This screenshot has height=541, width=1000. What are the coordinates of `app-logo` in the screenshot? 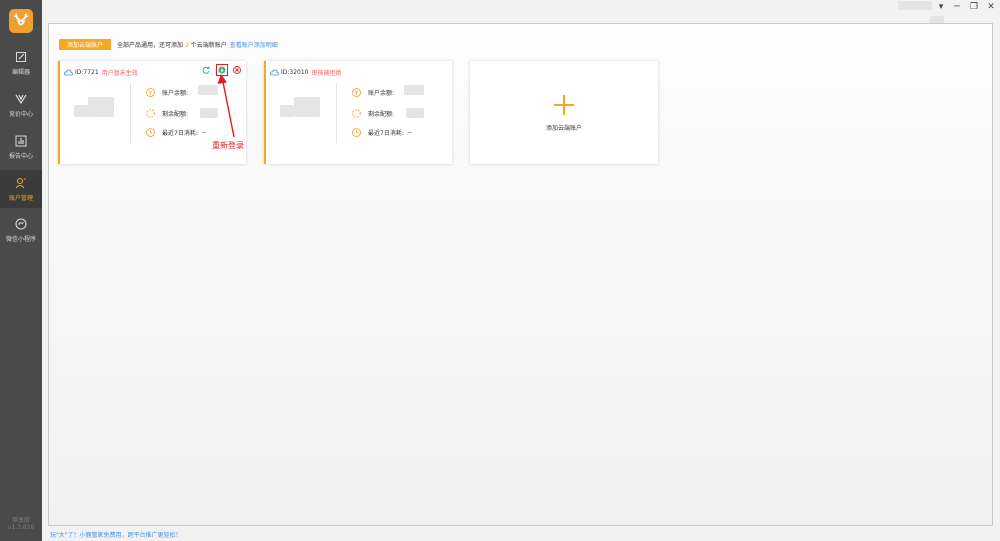 It's located at (21, 21).